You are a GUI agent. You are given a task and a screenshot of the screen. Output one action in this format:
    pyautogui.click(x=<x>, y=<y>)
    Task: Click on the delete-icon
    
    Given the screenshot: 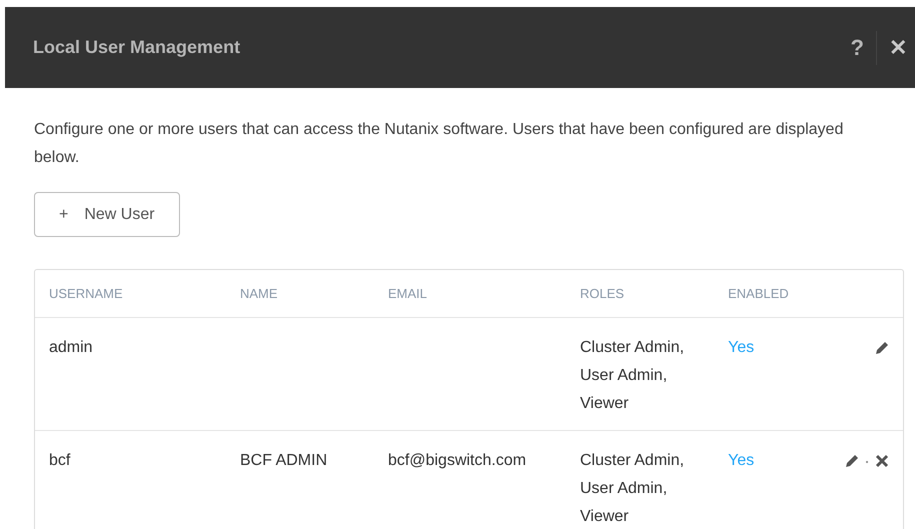 What is the action you would take?
    pyautogui.click(x=882, y=461)
    